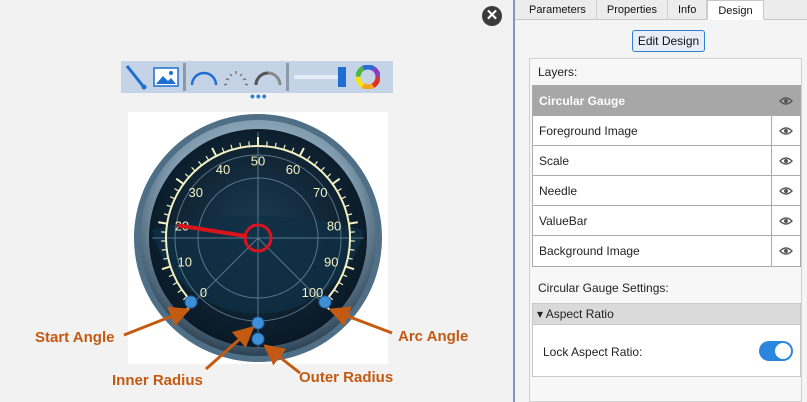 Image resolution: width=807 pixels, height=402 pixels. I want to click on arc-angle-handle, so click(325, 302).